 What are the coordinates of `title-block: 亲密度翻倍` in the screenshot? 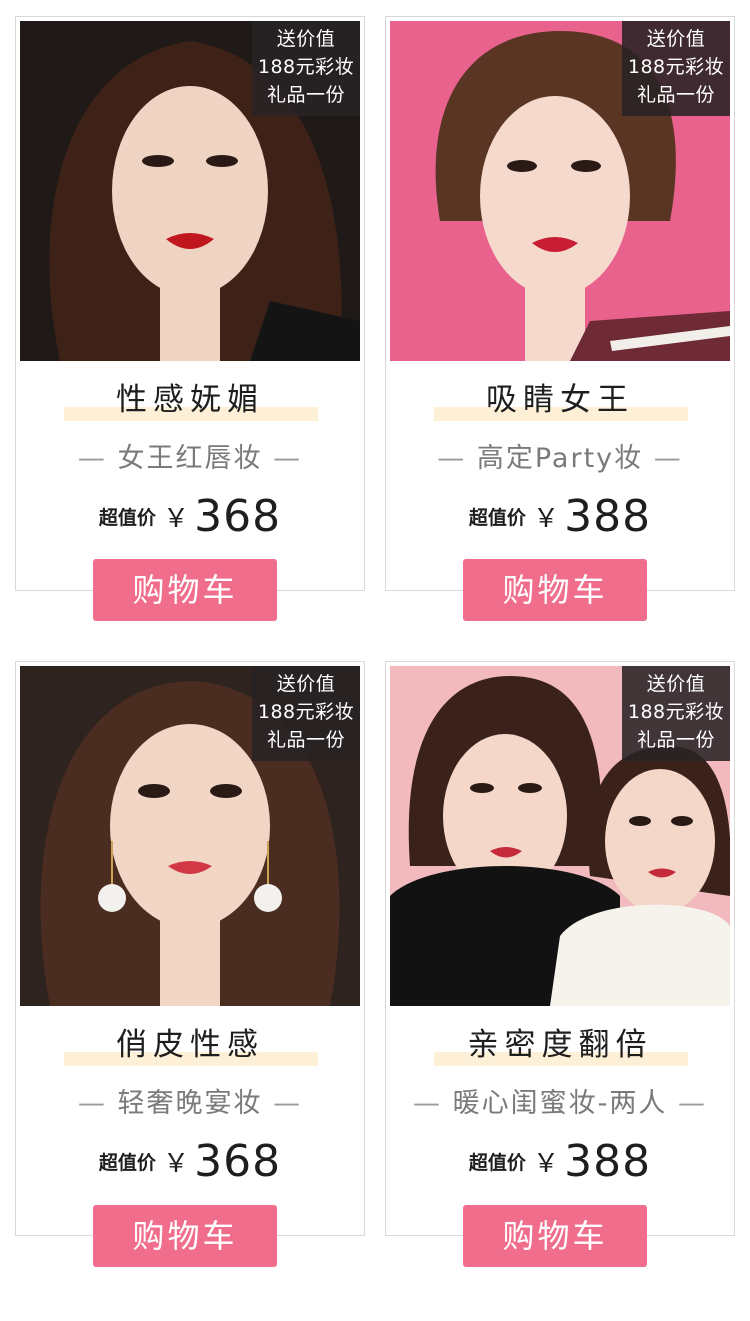 It's located at (560, 1045).